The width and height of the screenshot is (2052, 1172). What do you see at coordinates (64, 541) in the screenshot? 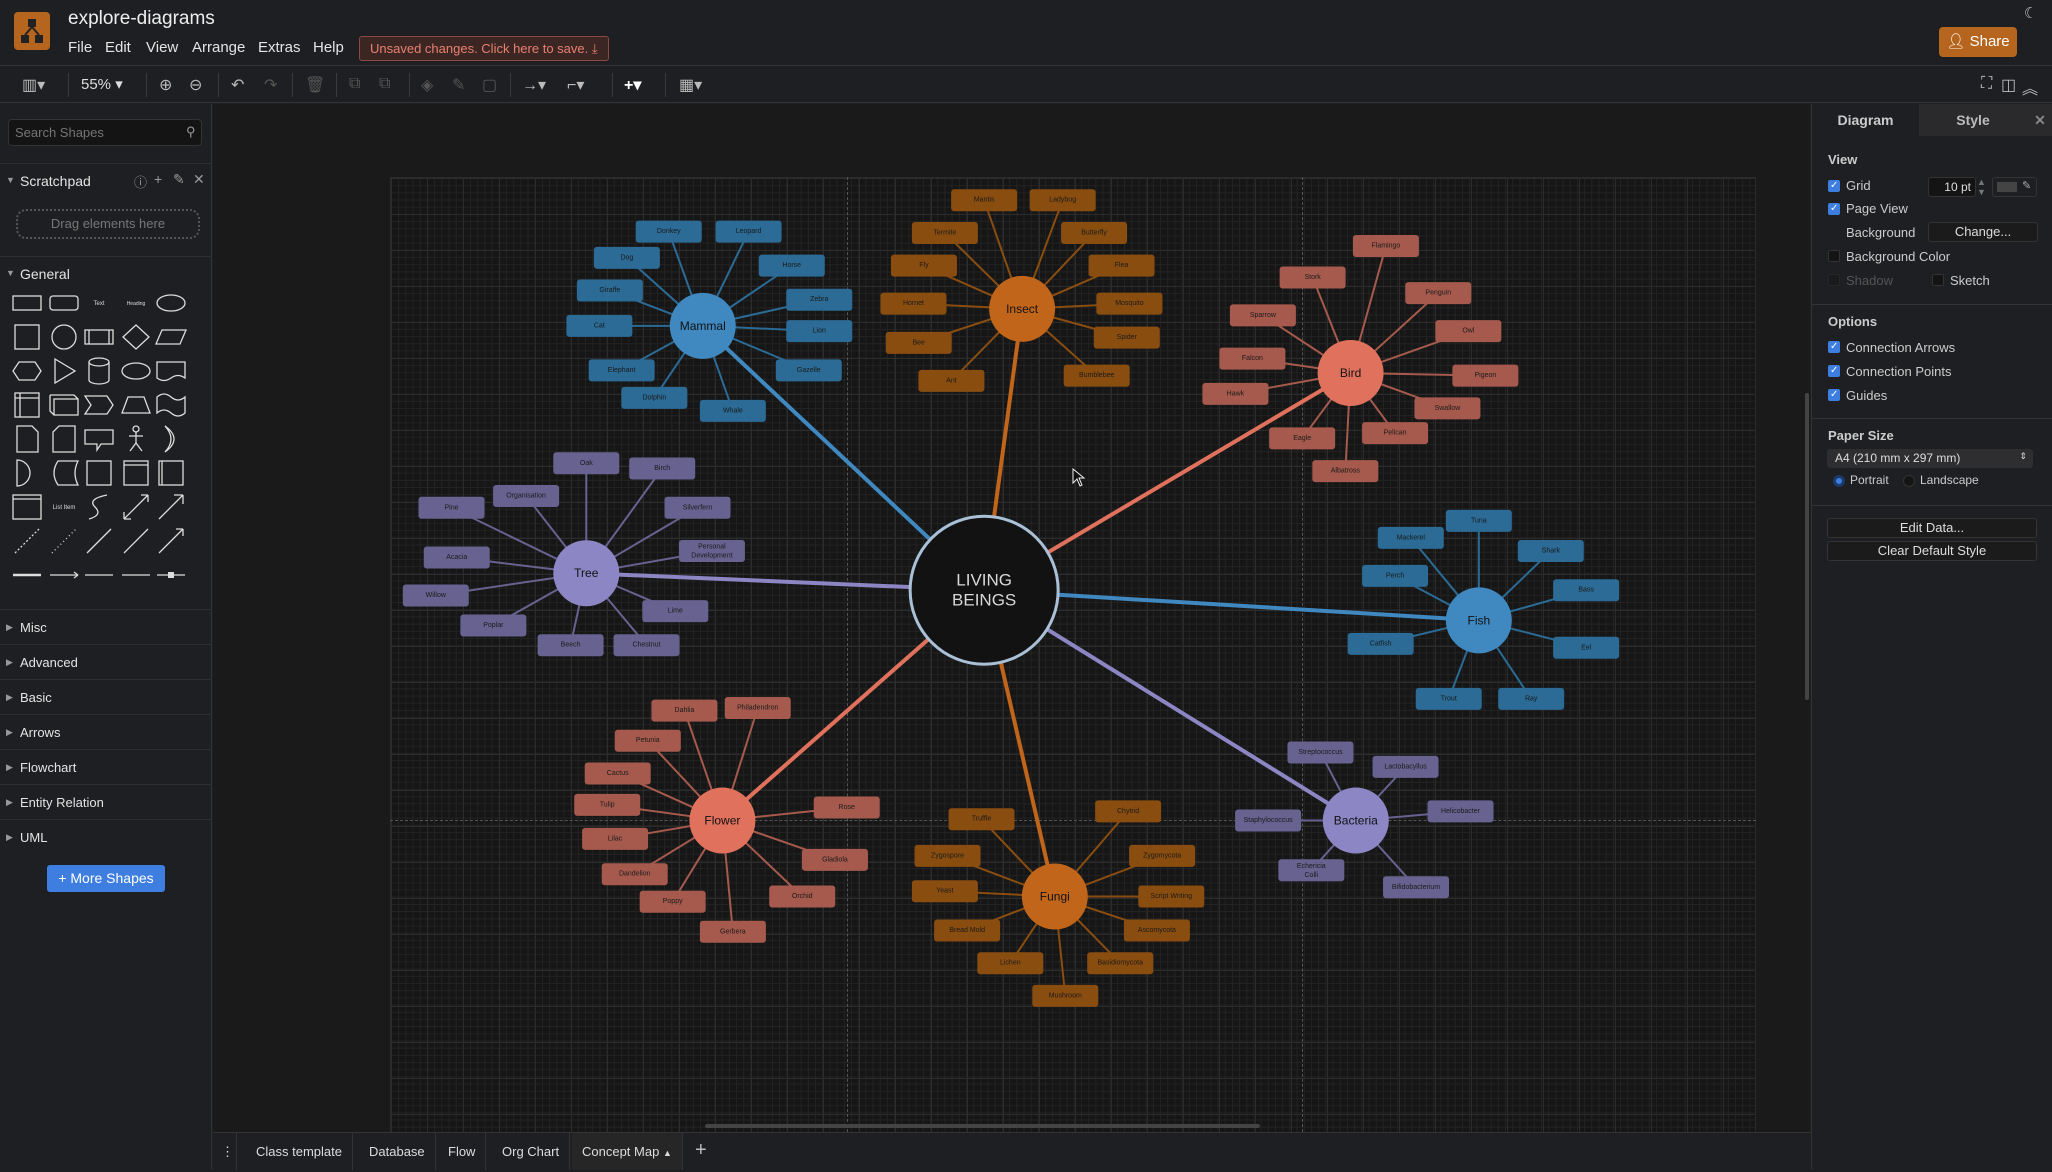
I see `dotted-line-shape-icon` at bounding box center [64, 541].